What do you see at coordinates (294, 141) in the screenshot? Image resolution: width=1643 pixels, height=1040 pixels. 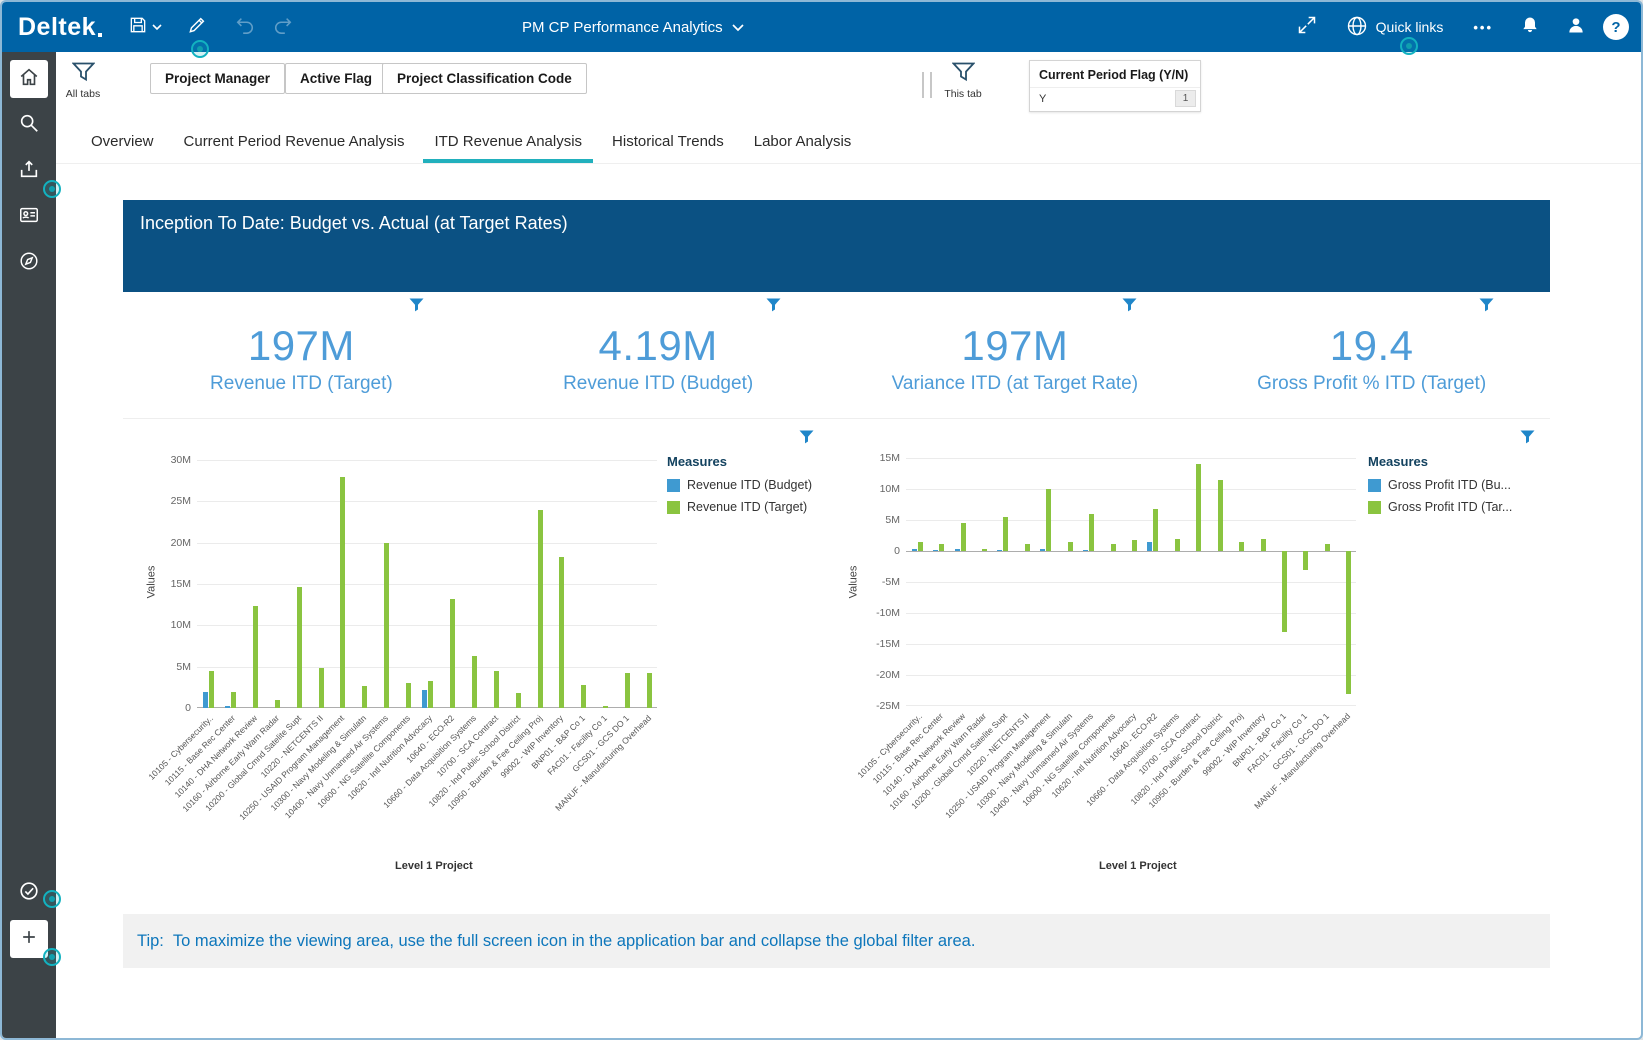 I see `tab-current-period-revenue-analysis: Current Period Revenue Analysis` at bounding box center [294, 141].